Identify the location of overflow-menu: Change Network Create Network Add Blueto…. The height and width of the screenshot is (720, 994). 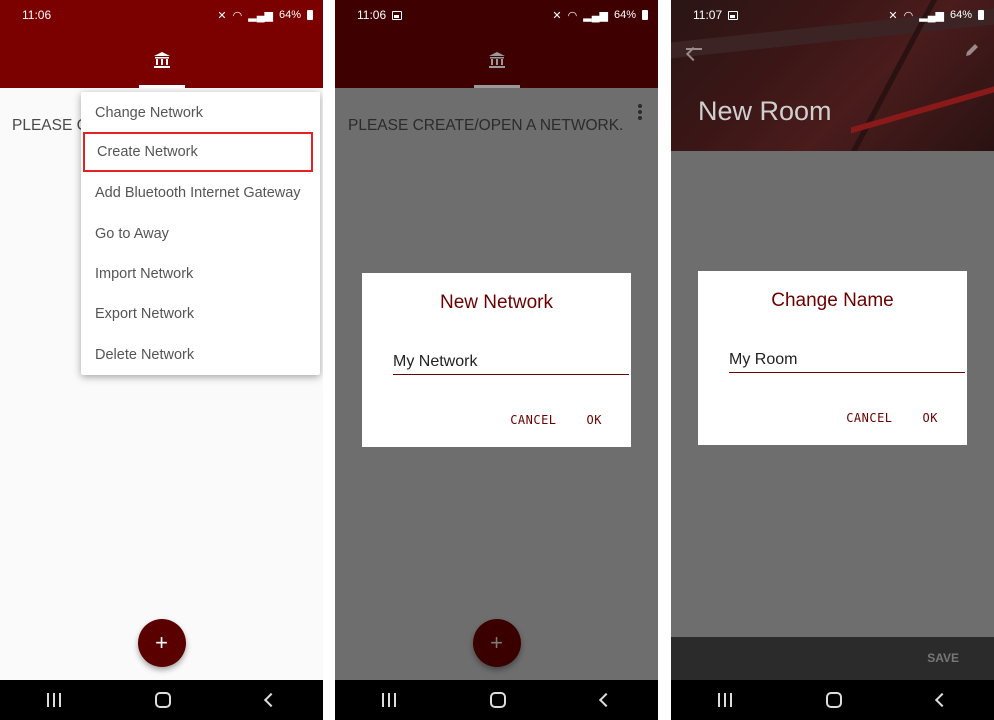
(200, 233).